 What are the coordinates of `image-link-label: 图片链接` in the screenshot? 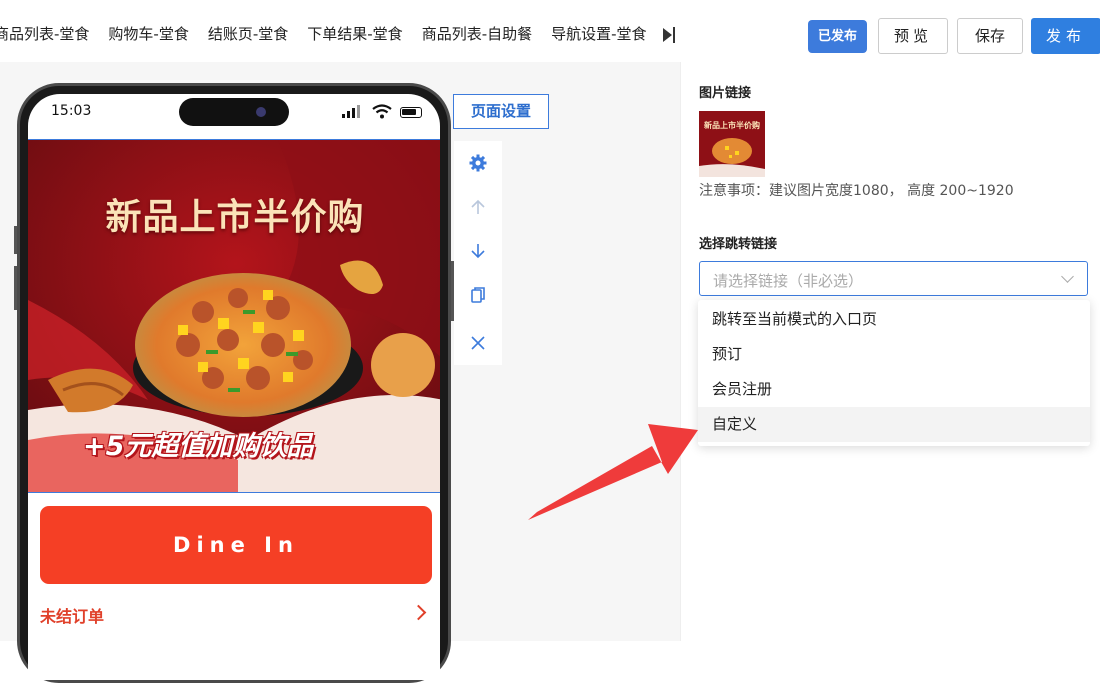 It's located at (725, 93).